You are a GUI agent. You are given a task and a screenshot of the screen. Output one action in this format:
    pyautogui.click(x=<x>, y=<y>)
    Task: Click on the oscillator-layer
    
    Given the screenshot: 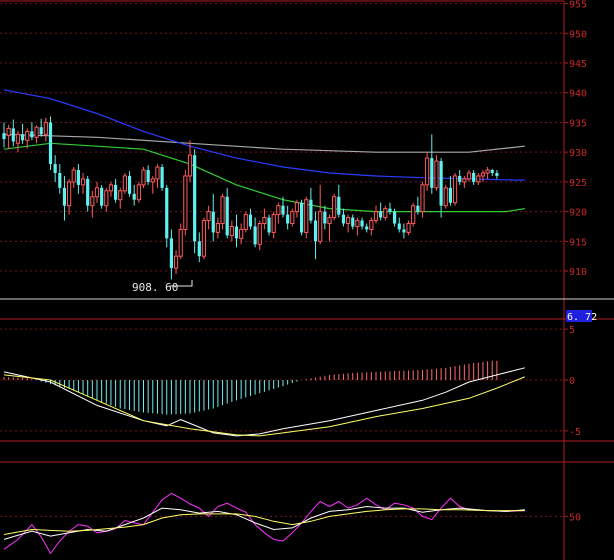 What is the action you would take?
    pyautogui.click(x=264, y=523)
    